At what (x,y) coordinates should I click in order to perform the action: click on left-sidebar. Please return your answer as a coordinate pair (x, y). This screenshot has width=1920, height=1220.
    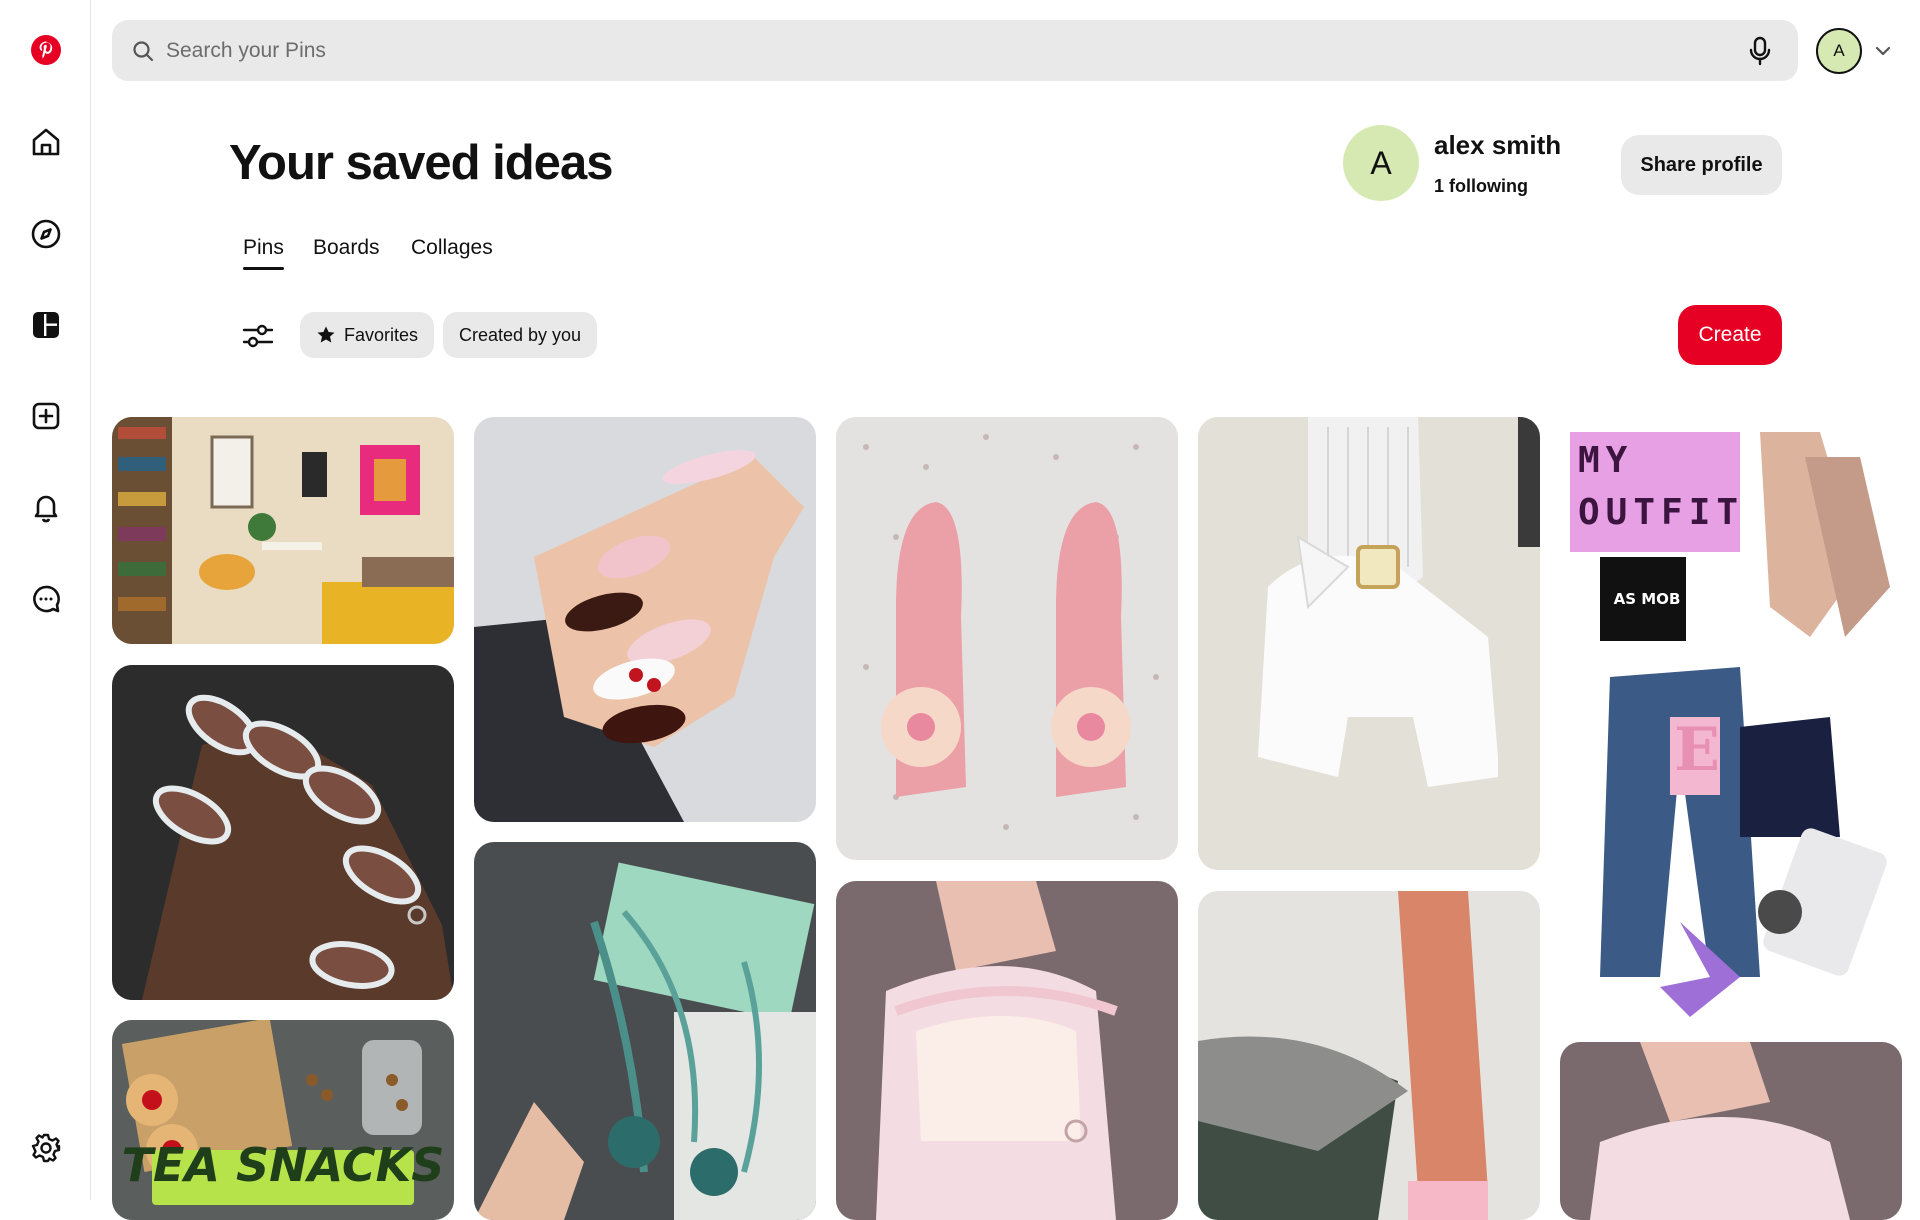
    Looking at the image, I should click on (45, 600).